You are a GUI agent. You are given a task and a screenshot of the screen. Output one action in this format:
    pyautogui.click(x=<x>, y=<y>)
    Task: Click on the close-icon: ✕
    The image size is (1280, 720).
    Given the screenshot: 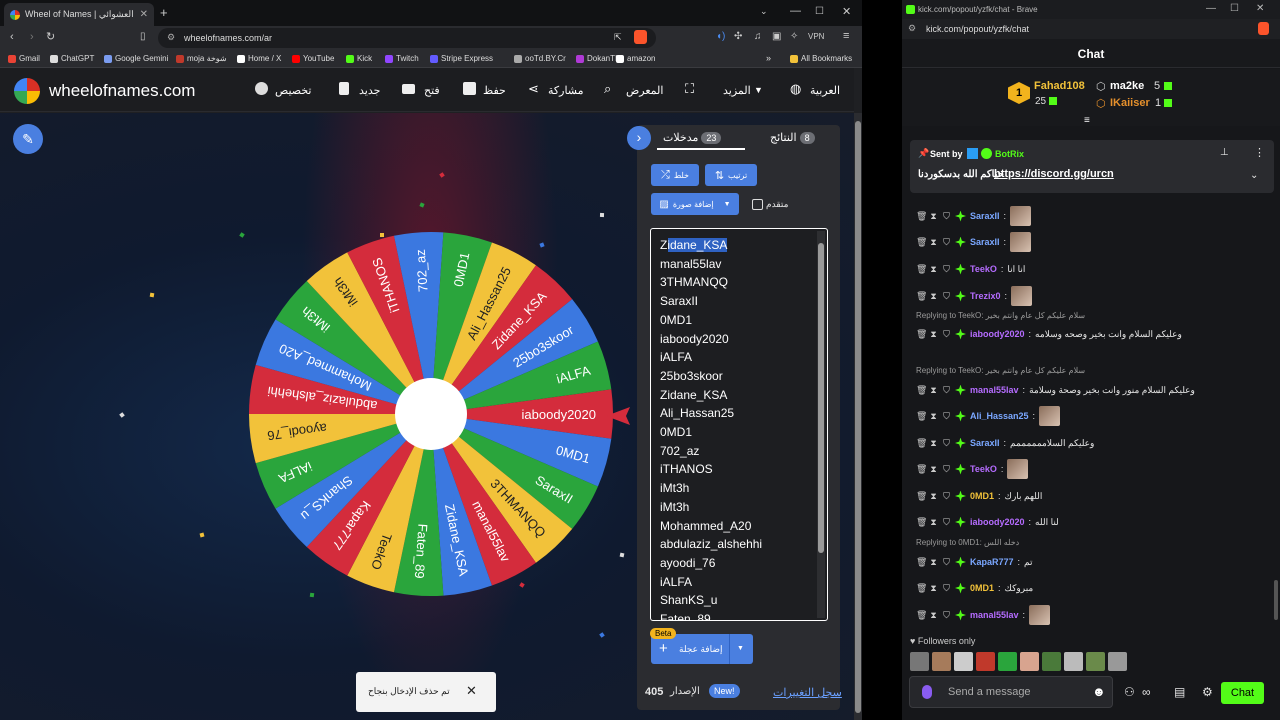 What is the action you would take?
    pyautogui.click(x=471, y=691)
    